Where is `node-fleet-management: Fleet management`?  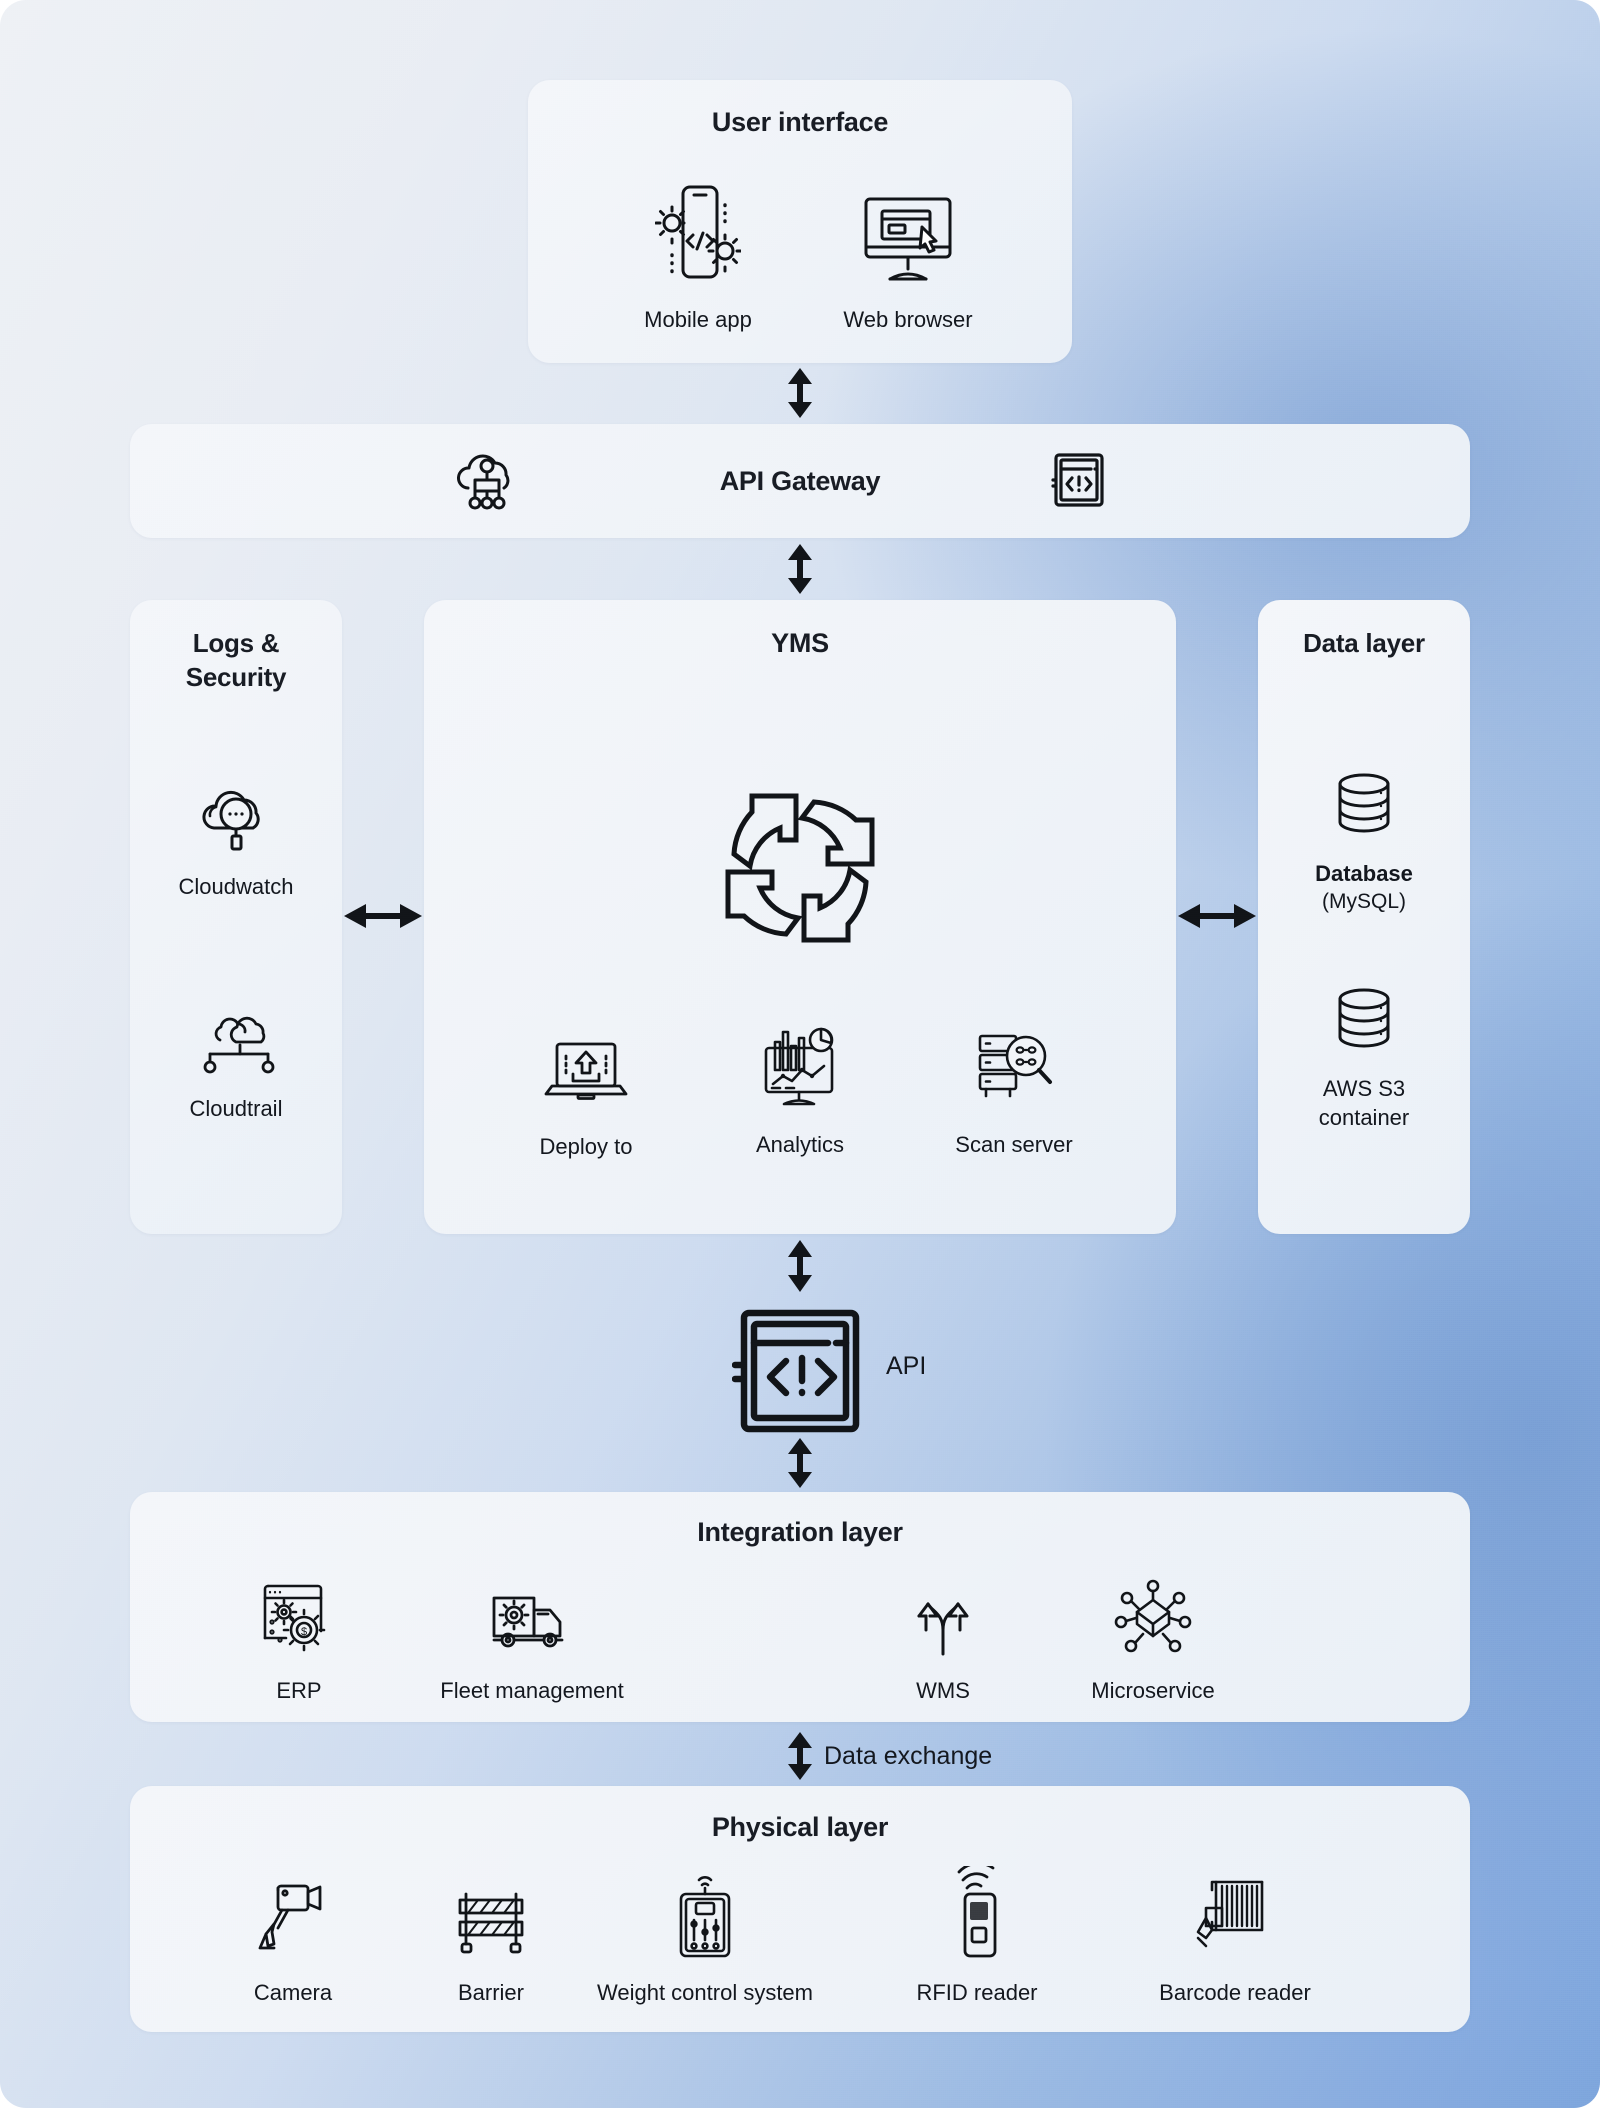
node-fleet-management: Fleet management is located at coordinates (532, 1639).